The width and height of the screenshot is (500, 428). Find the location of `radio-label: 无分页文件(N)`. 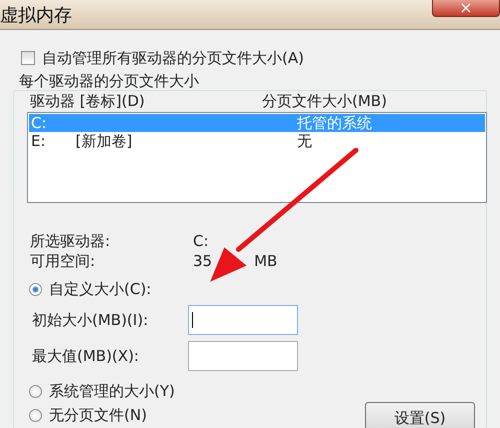

radio-label: 无分页文件(N) is located at coordinates (98, 415).